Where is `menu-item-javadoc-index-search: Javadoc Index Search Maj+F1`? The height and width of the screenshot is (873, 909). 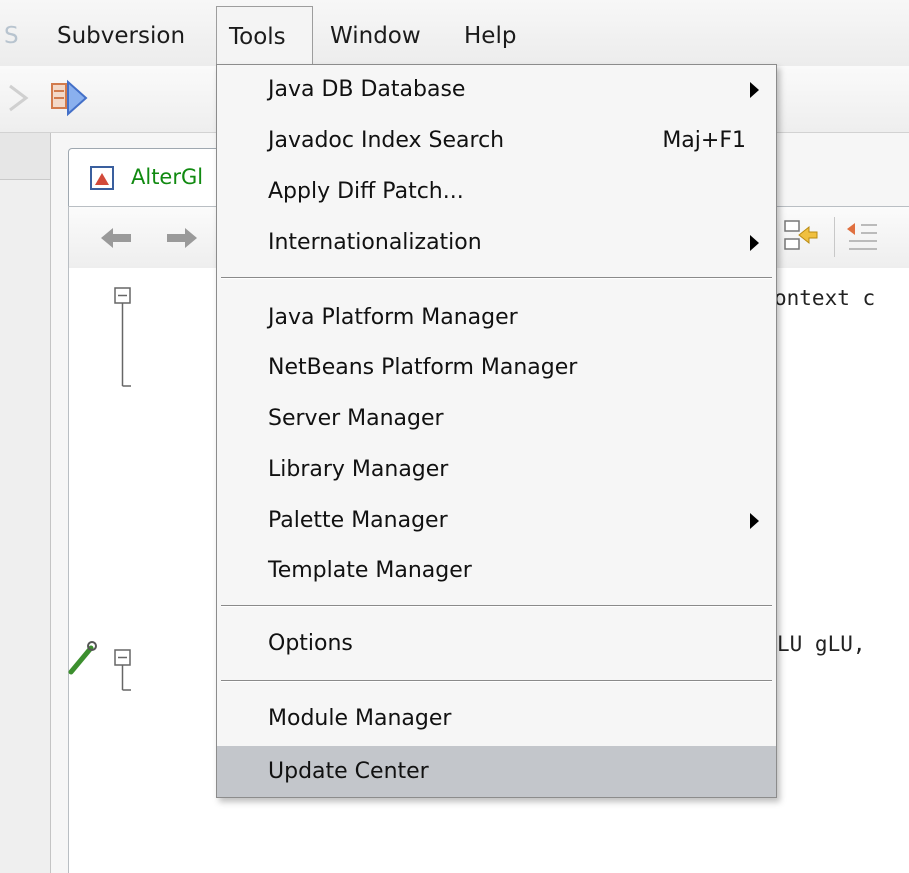 menu-item-javadoc-index-search: Javadoc Index Search Maj+F1 is located at coordinates (496, 141).